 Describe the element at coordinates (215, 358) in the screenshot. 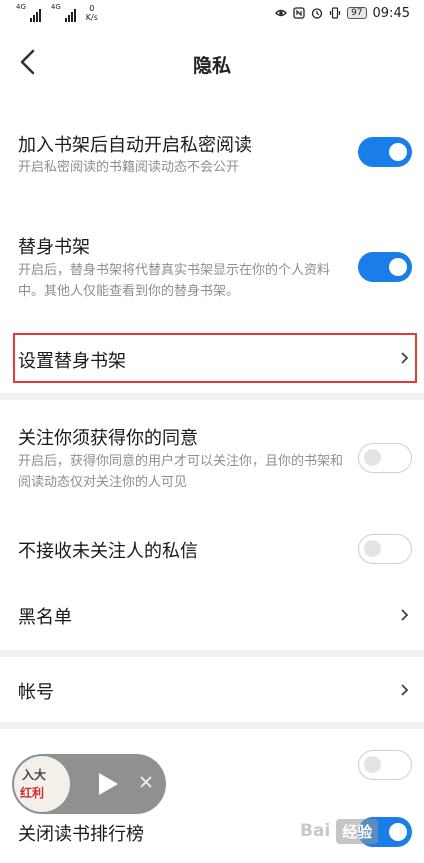

I see `highlight-box` at that location.